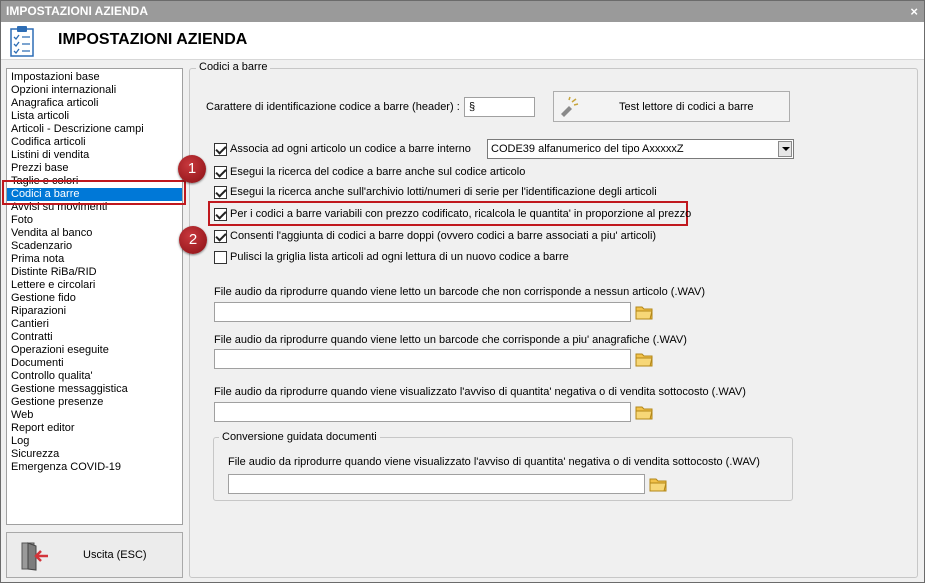 This screenshot has height=583, width=925. Describe the element at coordinates (94, 142) in the screenshot. I see `sidebar-item: Codifica articoli` at that location.